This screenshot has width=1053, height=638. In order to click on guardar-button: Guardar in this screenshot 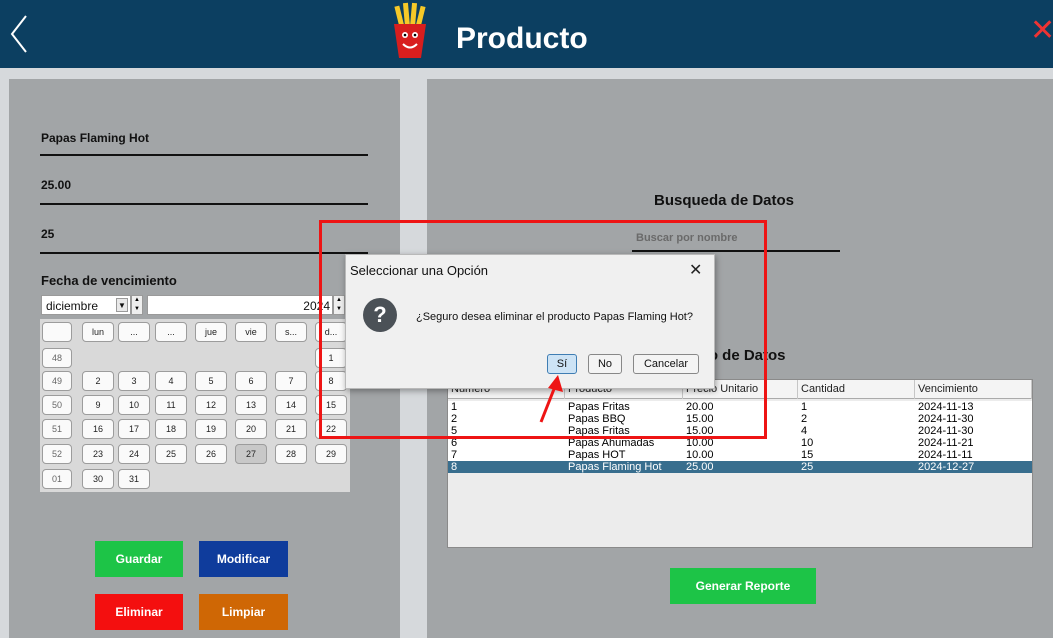, I will do `click(139, 559)`.